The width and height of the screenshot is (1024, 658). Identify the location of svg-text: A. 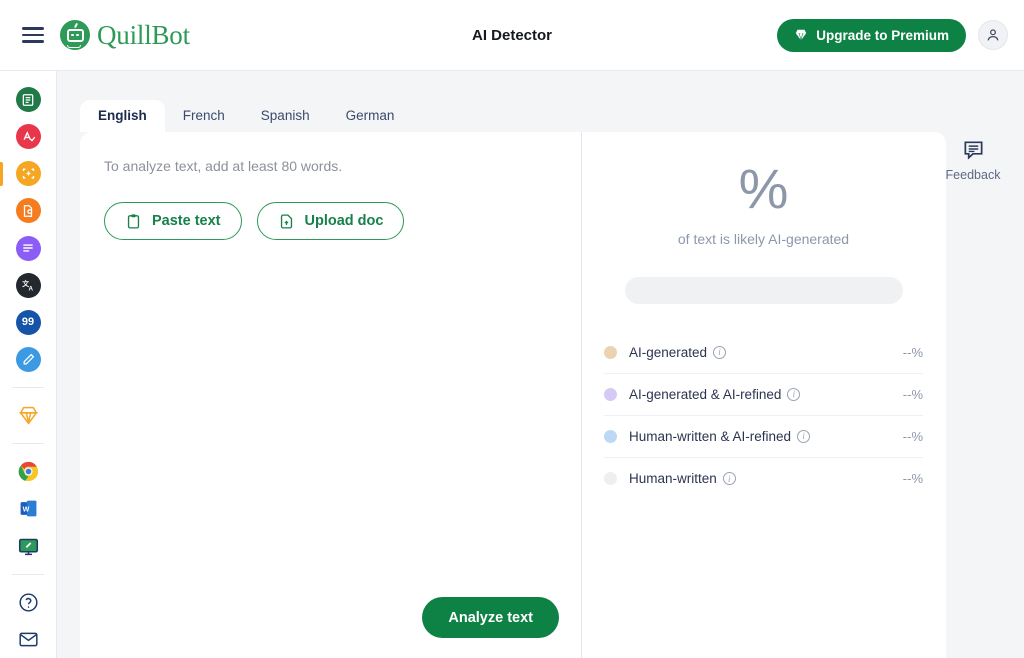
(30, 288).